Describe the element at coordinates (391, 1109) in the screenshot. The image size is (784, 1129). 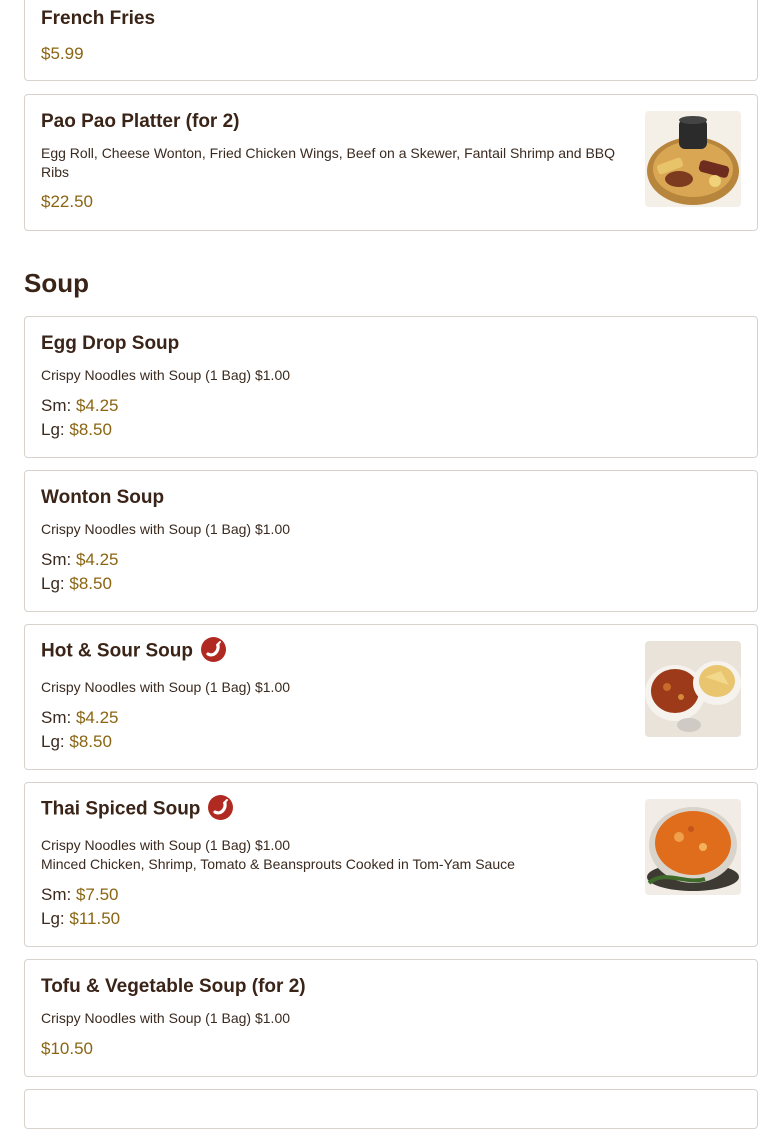
I see `menu-item-card` at that location.